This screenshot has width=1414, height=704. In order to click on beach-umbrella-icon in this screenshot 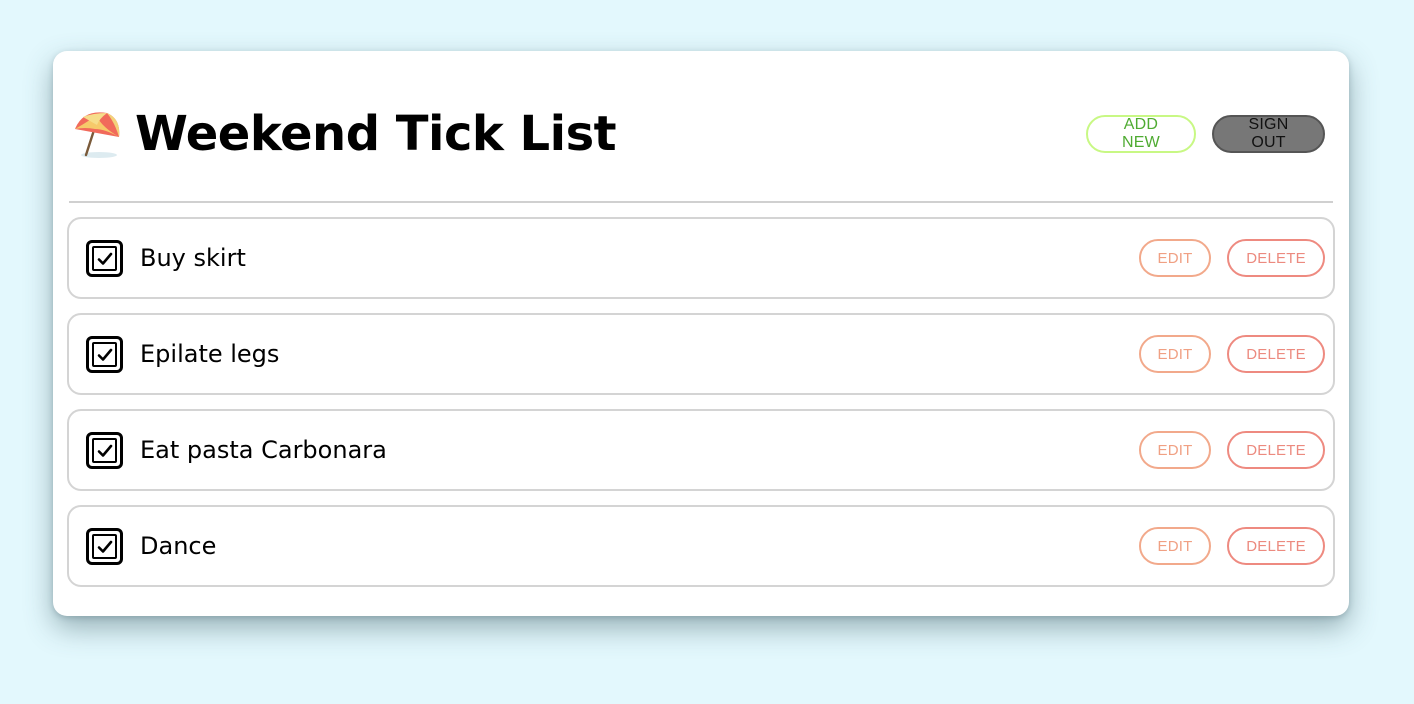, I will do `click(96, 134)`.